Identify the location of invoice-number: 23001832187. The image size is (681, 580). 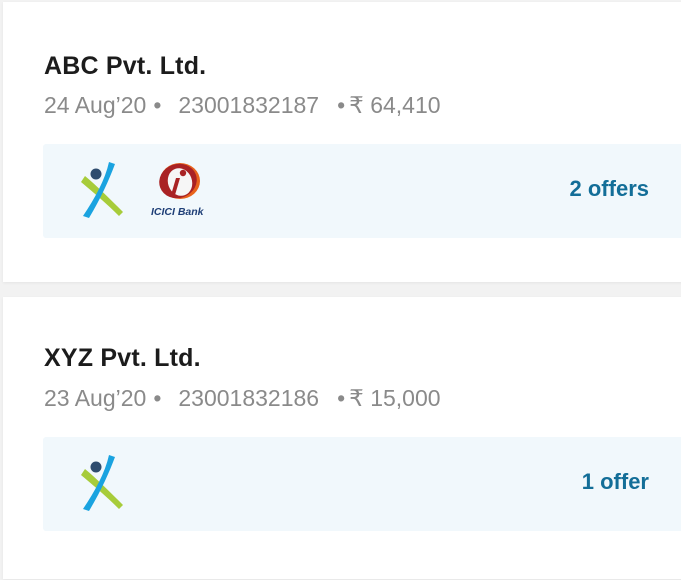
(249, 105).